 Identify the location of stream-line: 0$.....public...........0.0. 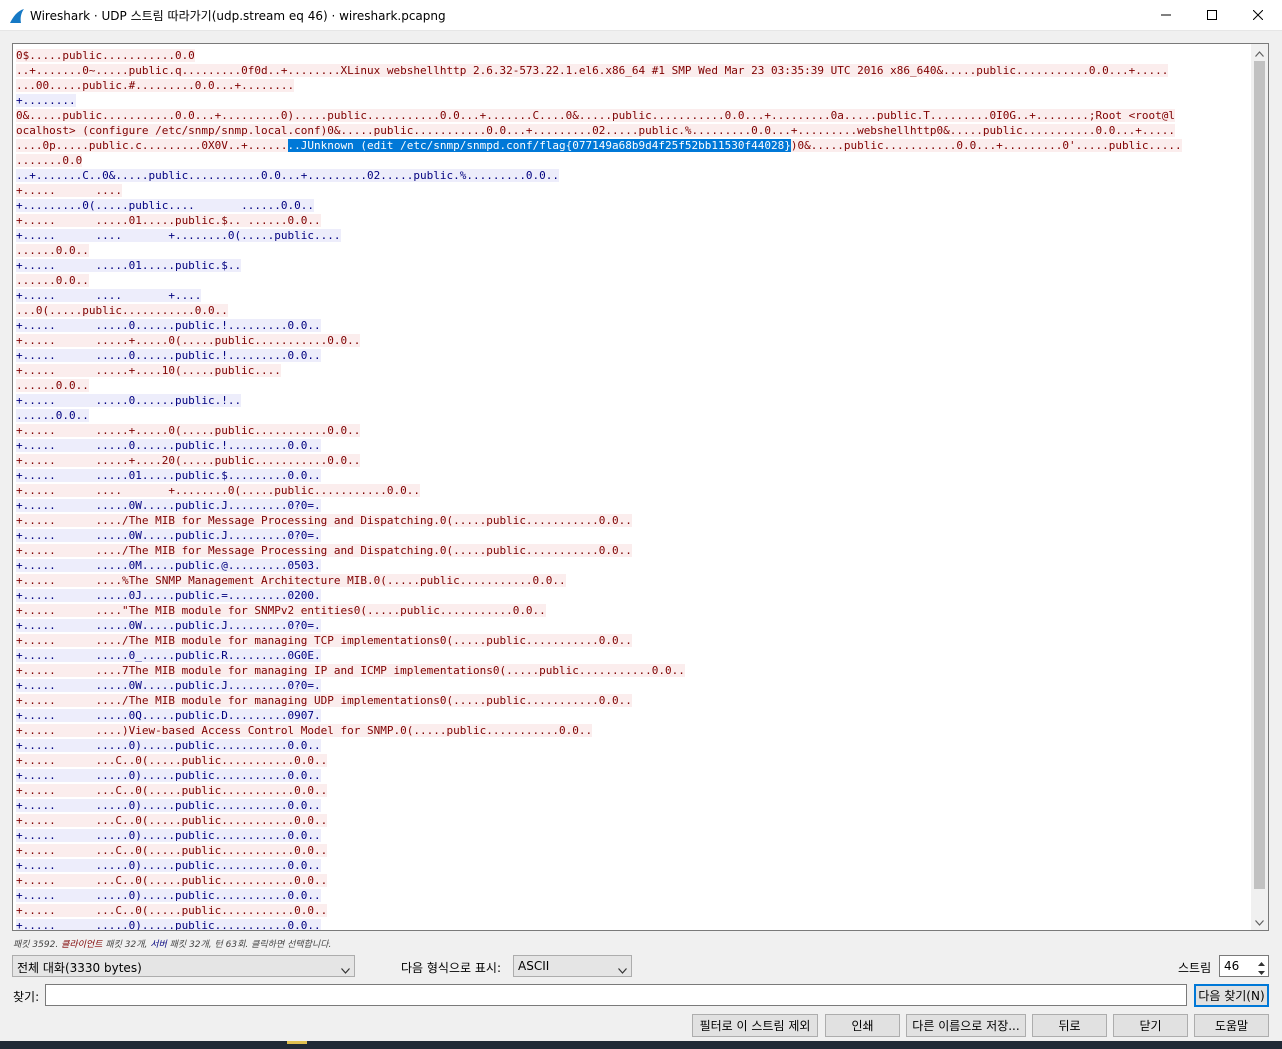
(634, 55).